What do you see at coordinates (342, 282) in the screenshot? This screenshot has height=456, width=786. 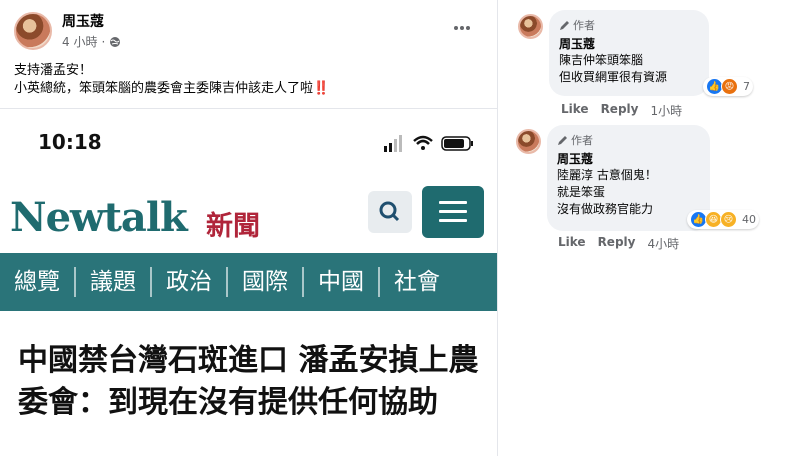 I see `nav-item-china: 中國` at bounding box center [342, 282].